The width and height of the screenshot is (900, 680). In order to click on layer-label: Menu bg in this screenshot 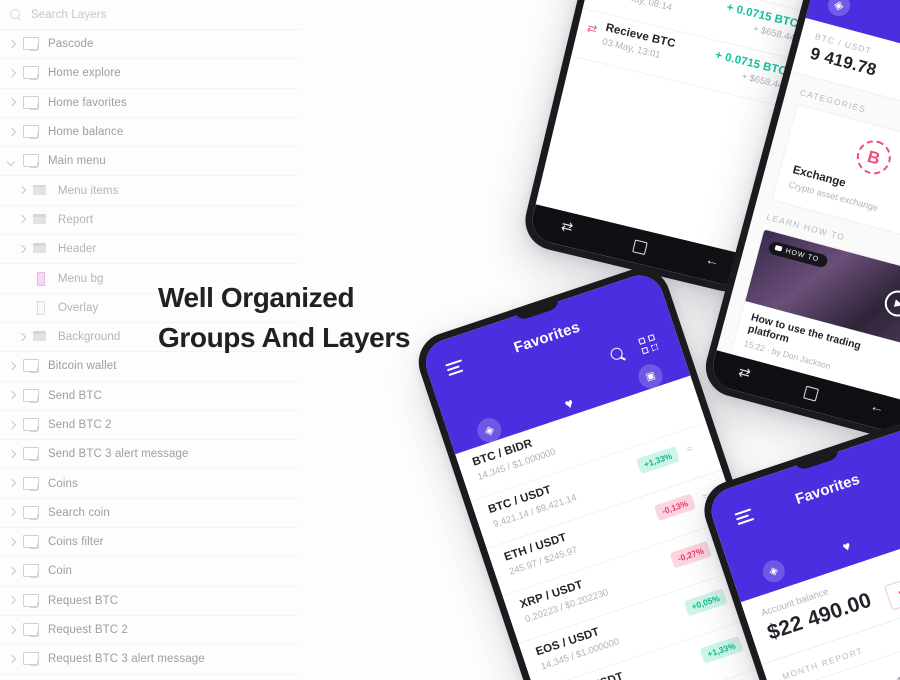, I will do `click(81, 278)`.